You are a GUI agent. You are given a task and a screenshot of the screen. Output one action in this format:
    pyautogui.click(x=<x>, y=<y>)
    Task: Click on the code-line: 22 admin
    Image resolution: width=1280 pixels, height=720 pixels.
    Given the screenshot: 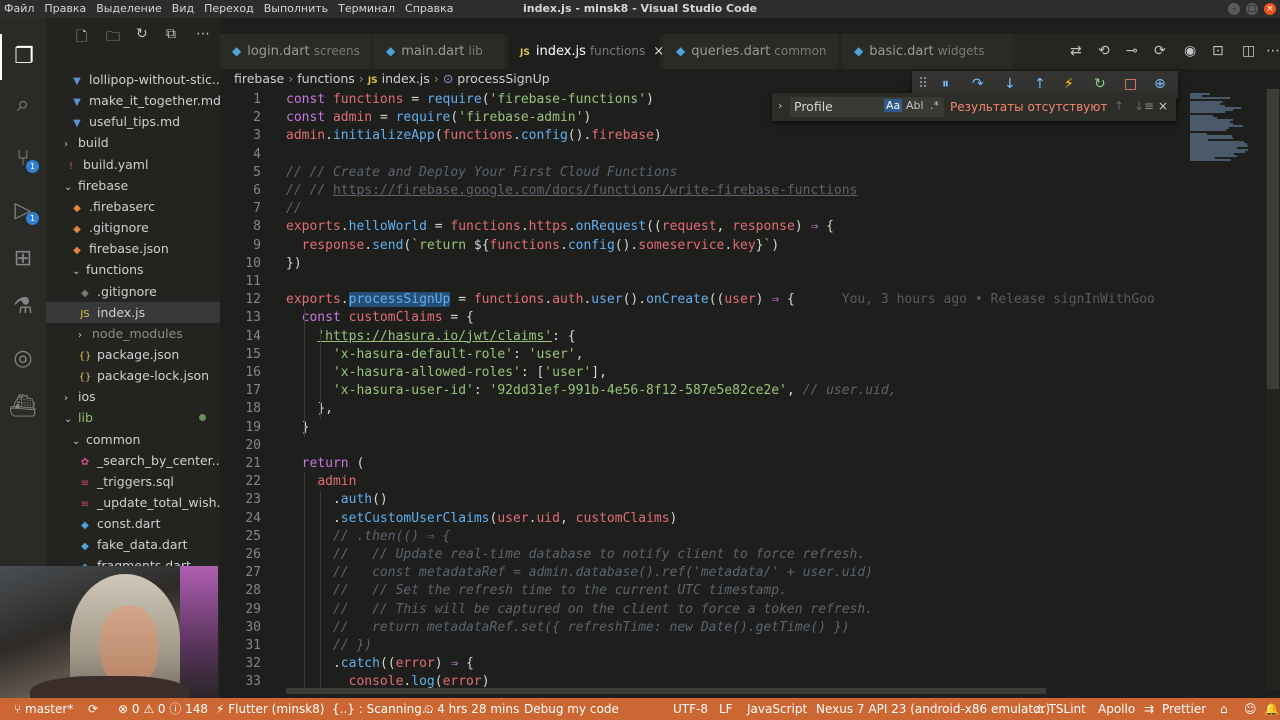 What is the action you would take?
    pyautogui.click(x=704, y=482)
    